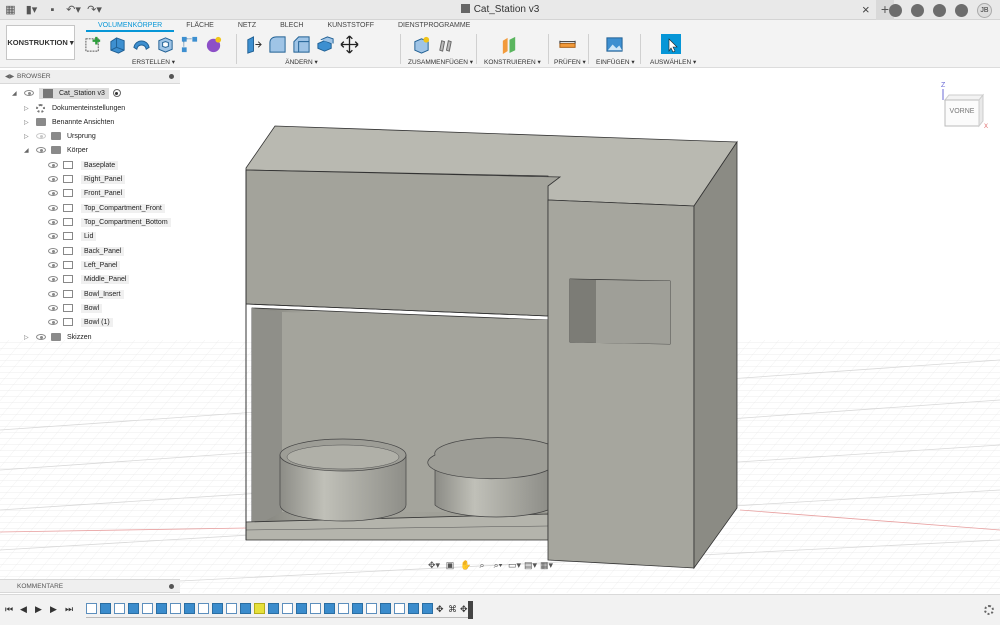 This screenshot has width=1000, height=625. I want to click on browser-header: ◀▶ BROWSER, so click(90, 77).